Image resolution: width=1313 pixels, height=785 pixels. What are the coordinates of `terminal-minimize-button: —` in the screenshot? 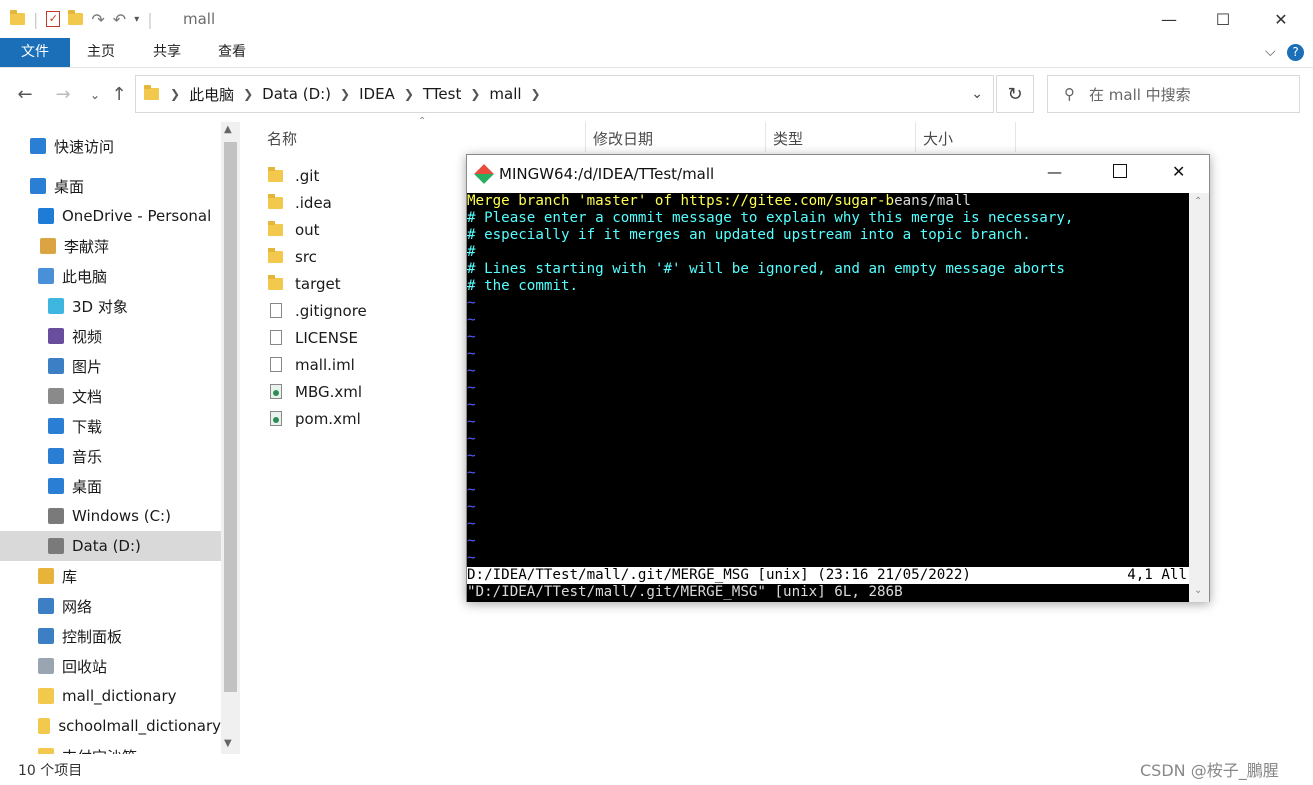 It's located at (1054, 172).